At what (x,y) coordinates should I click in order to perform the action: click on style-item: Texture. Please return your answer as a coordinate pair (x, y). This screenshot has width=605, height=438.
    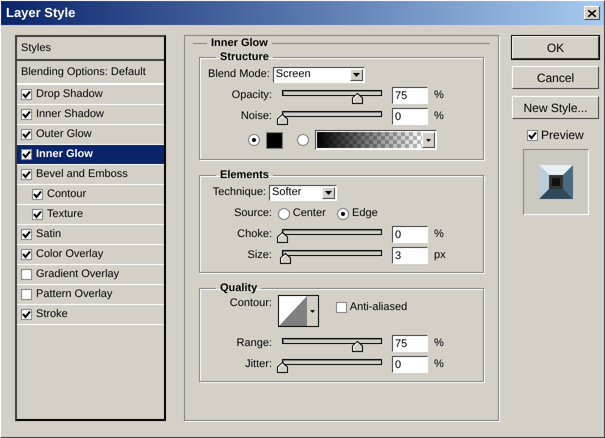
    Looking at the image, I should click on (90, 215).